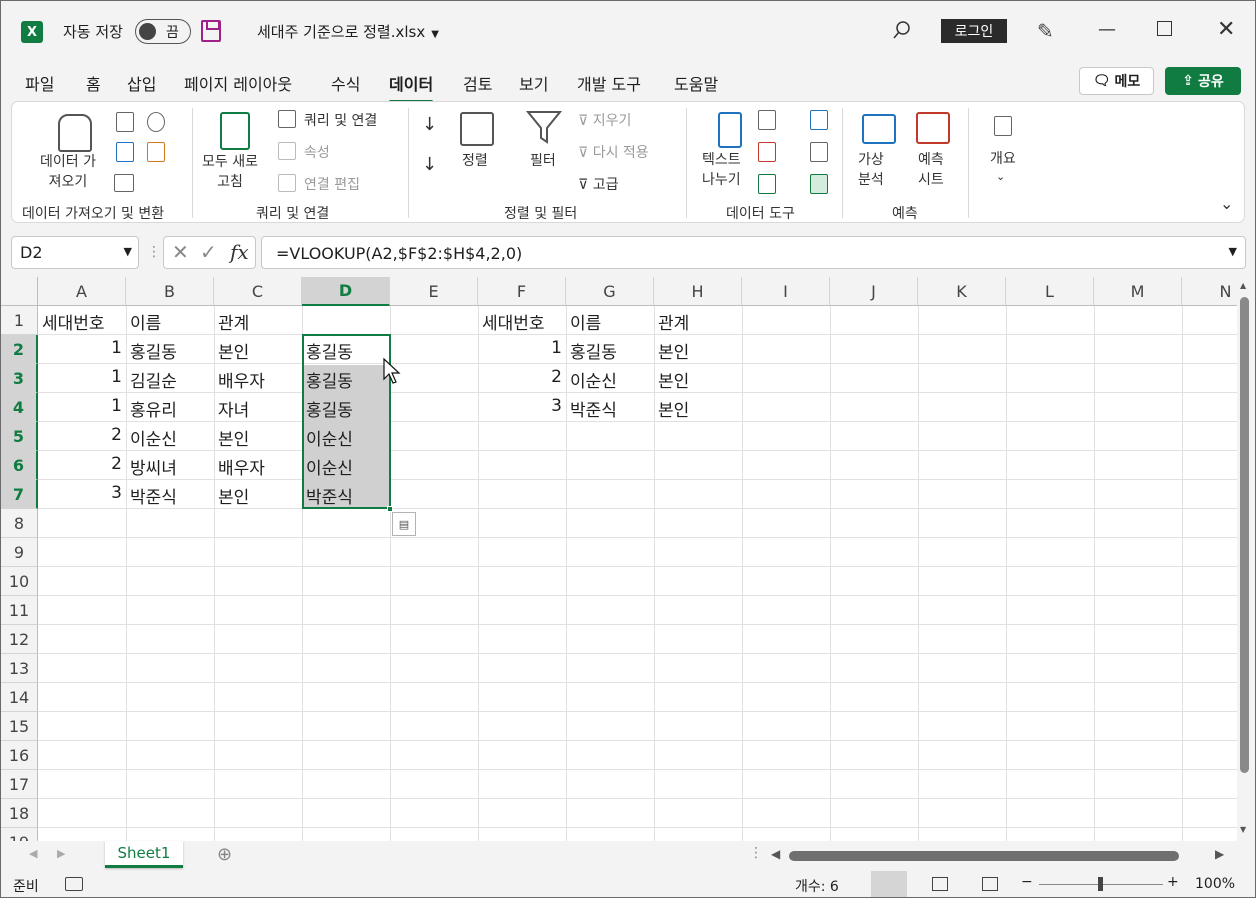 Image resolution: width=1256 pixels, height=898 pixels. I want to click on zoom-level: 100%, so click(1215, 884).